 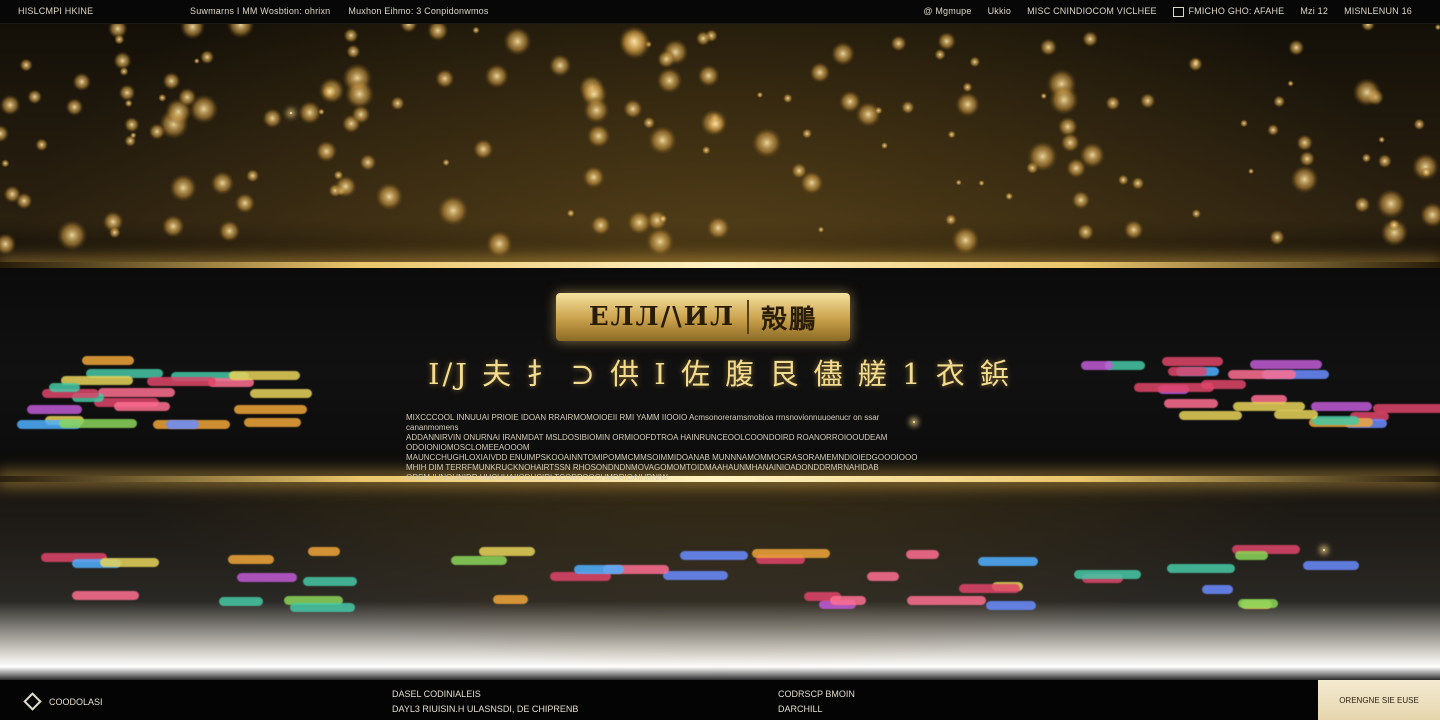 What do you see at coordinates (947, 11) in the screenshot?
I see `nav-link-3: @ Mgmupe` at bounding box center [947, 11].